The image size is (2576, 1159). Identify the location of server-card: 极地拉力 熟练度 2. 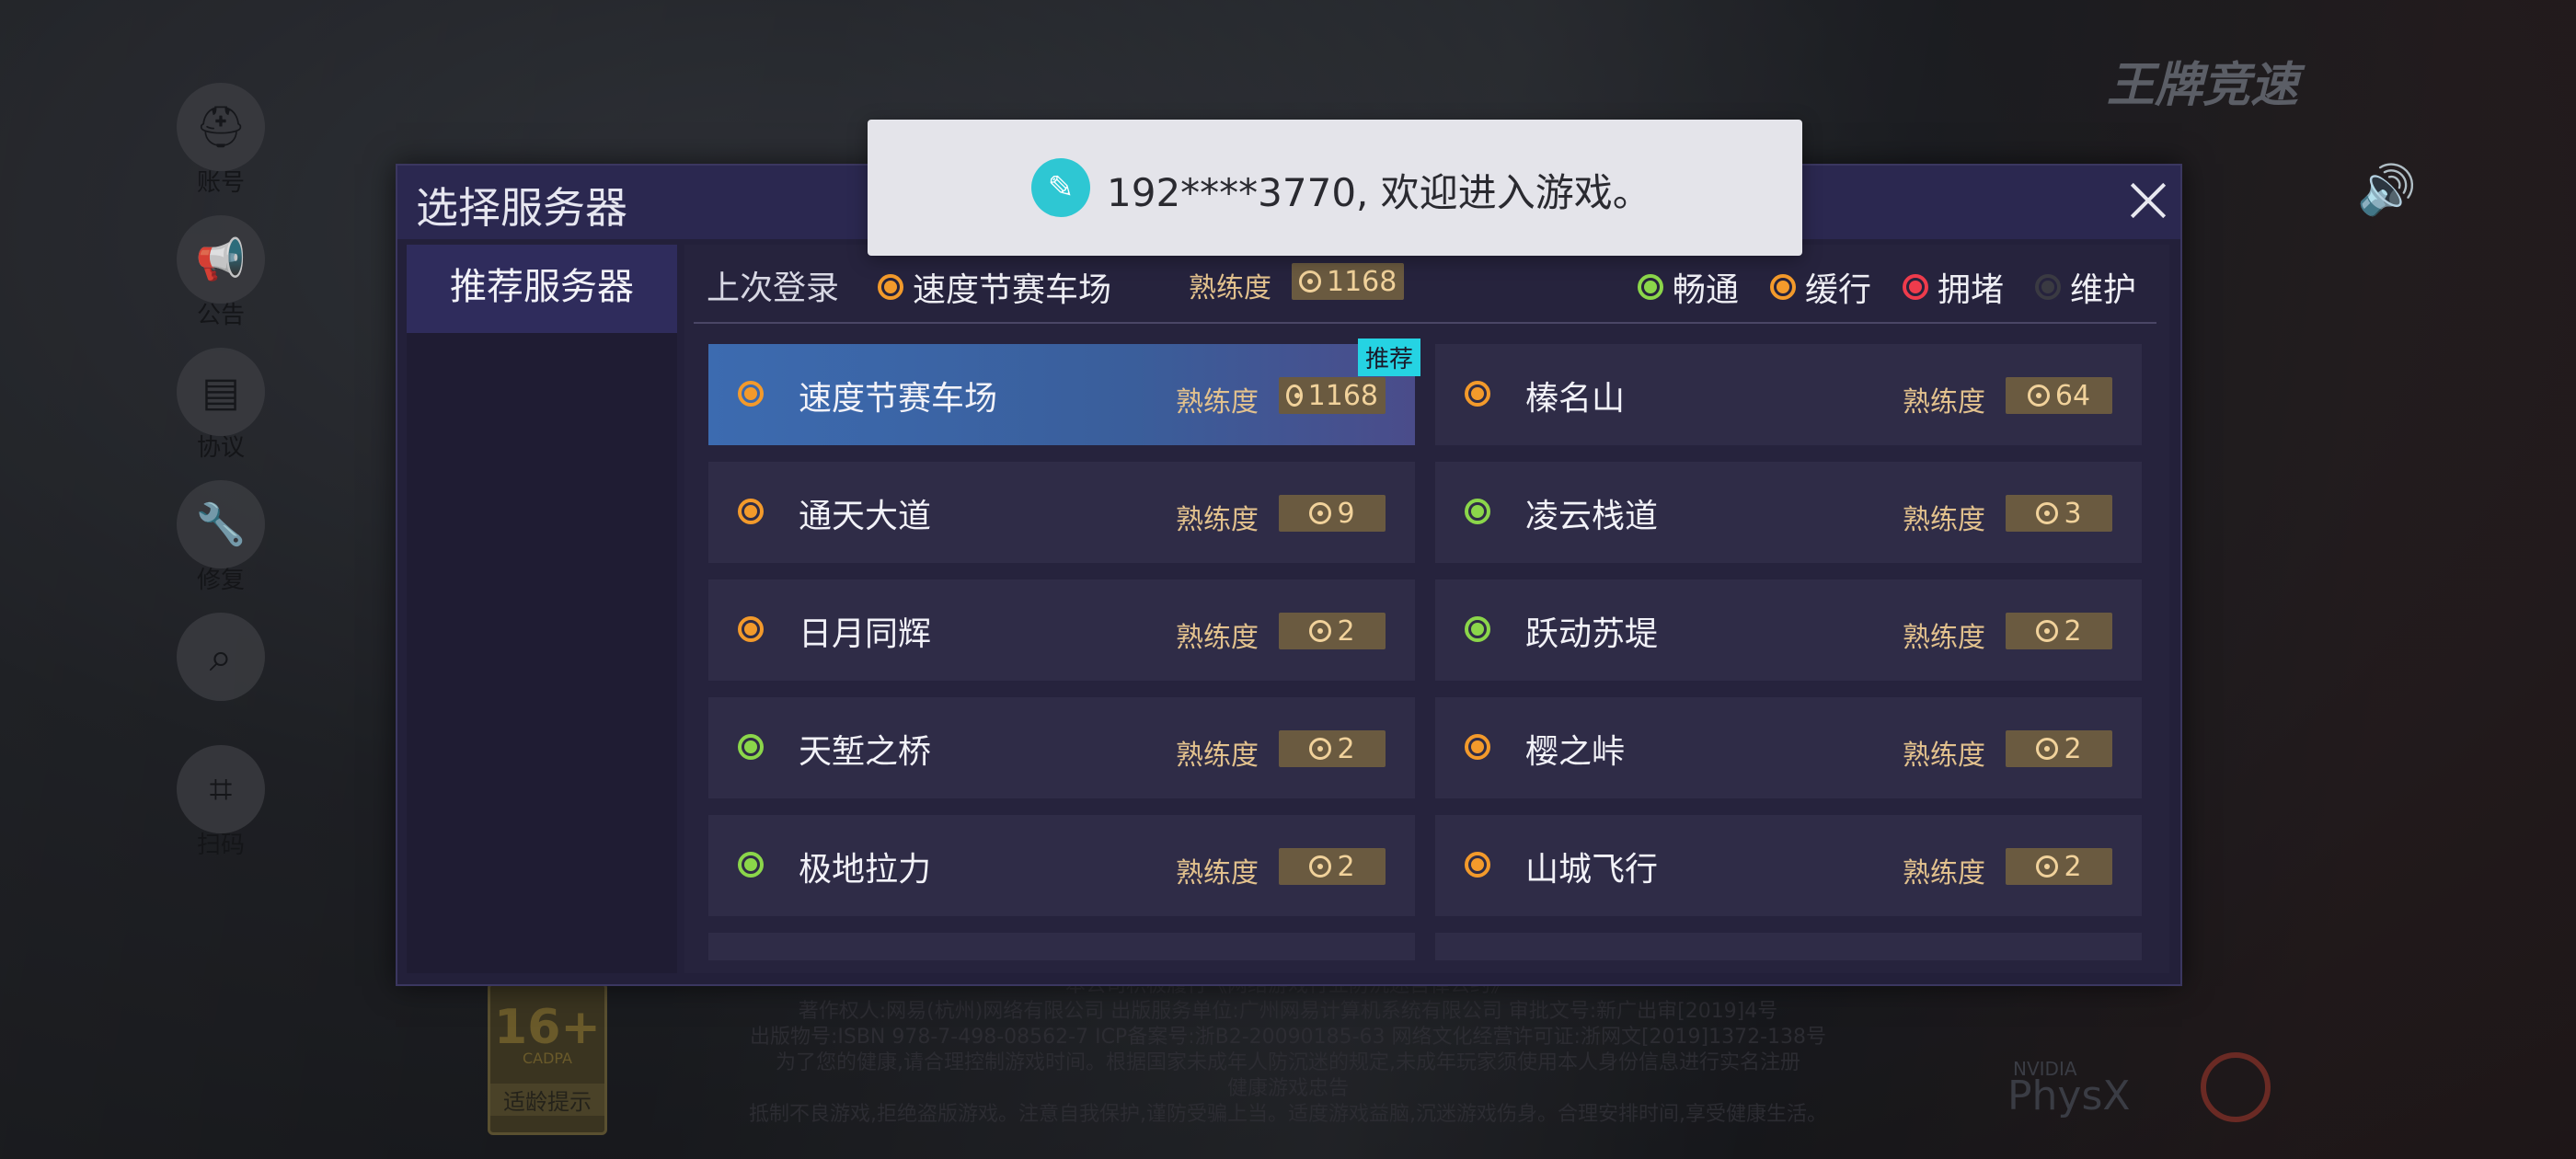
(1061, 865).